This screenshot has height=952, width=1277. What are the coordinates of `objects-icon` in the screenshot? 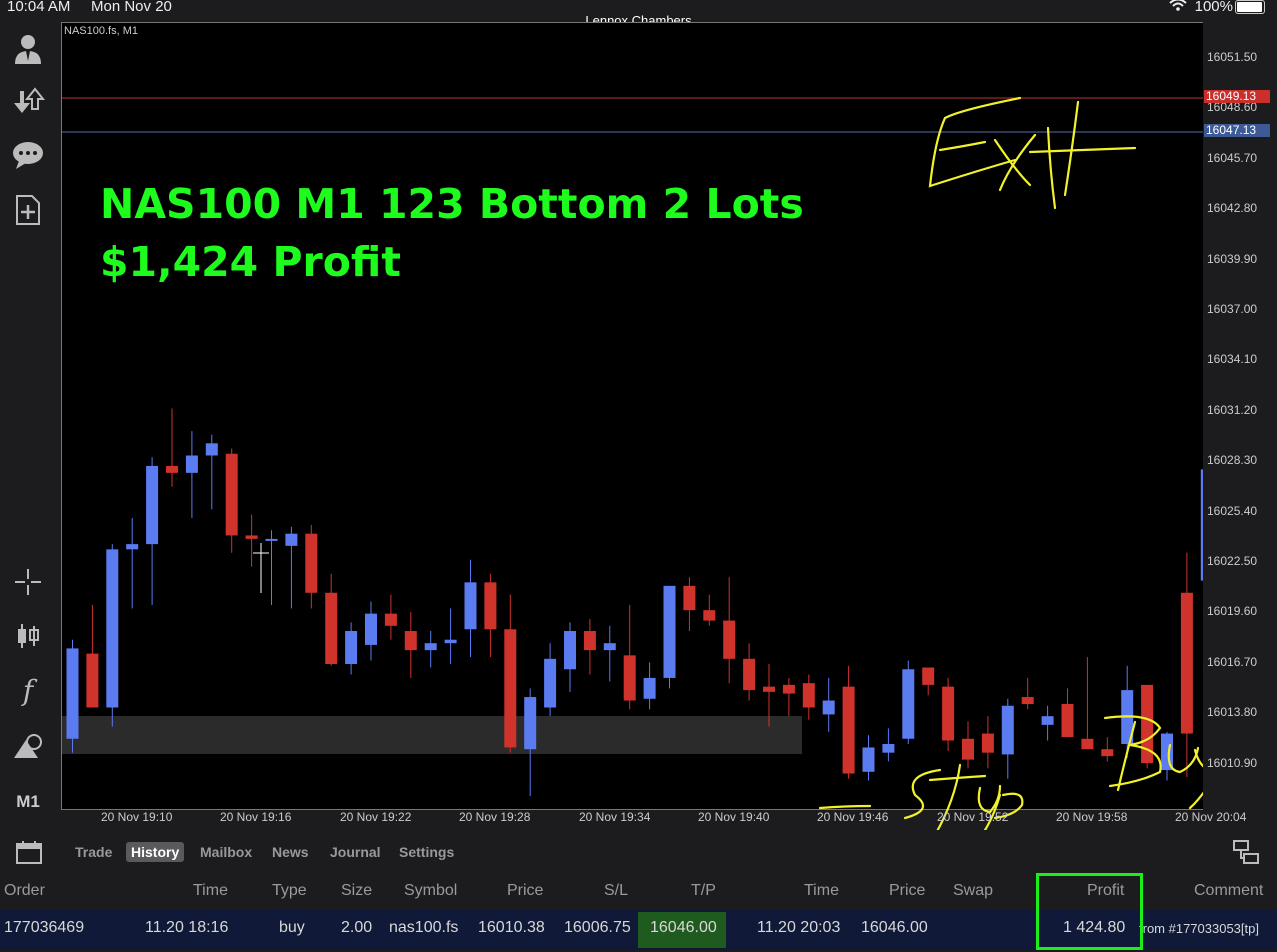 It's located at (28, 746).